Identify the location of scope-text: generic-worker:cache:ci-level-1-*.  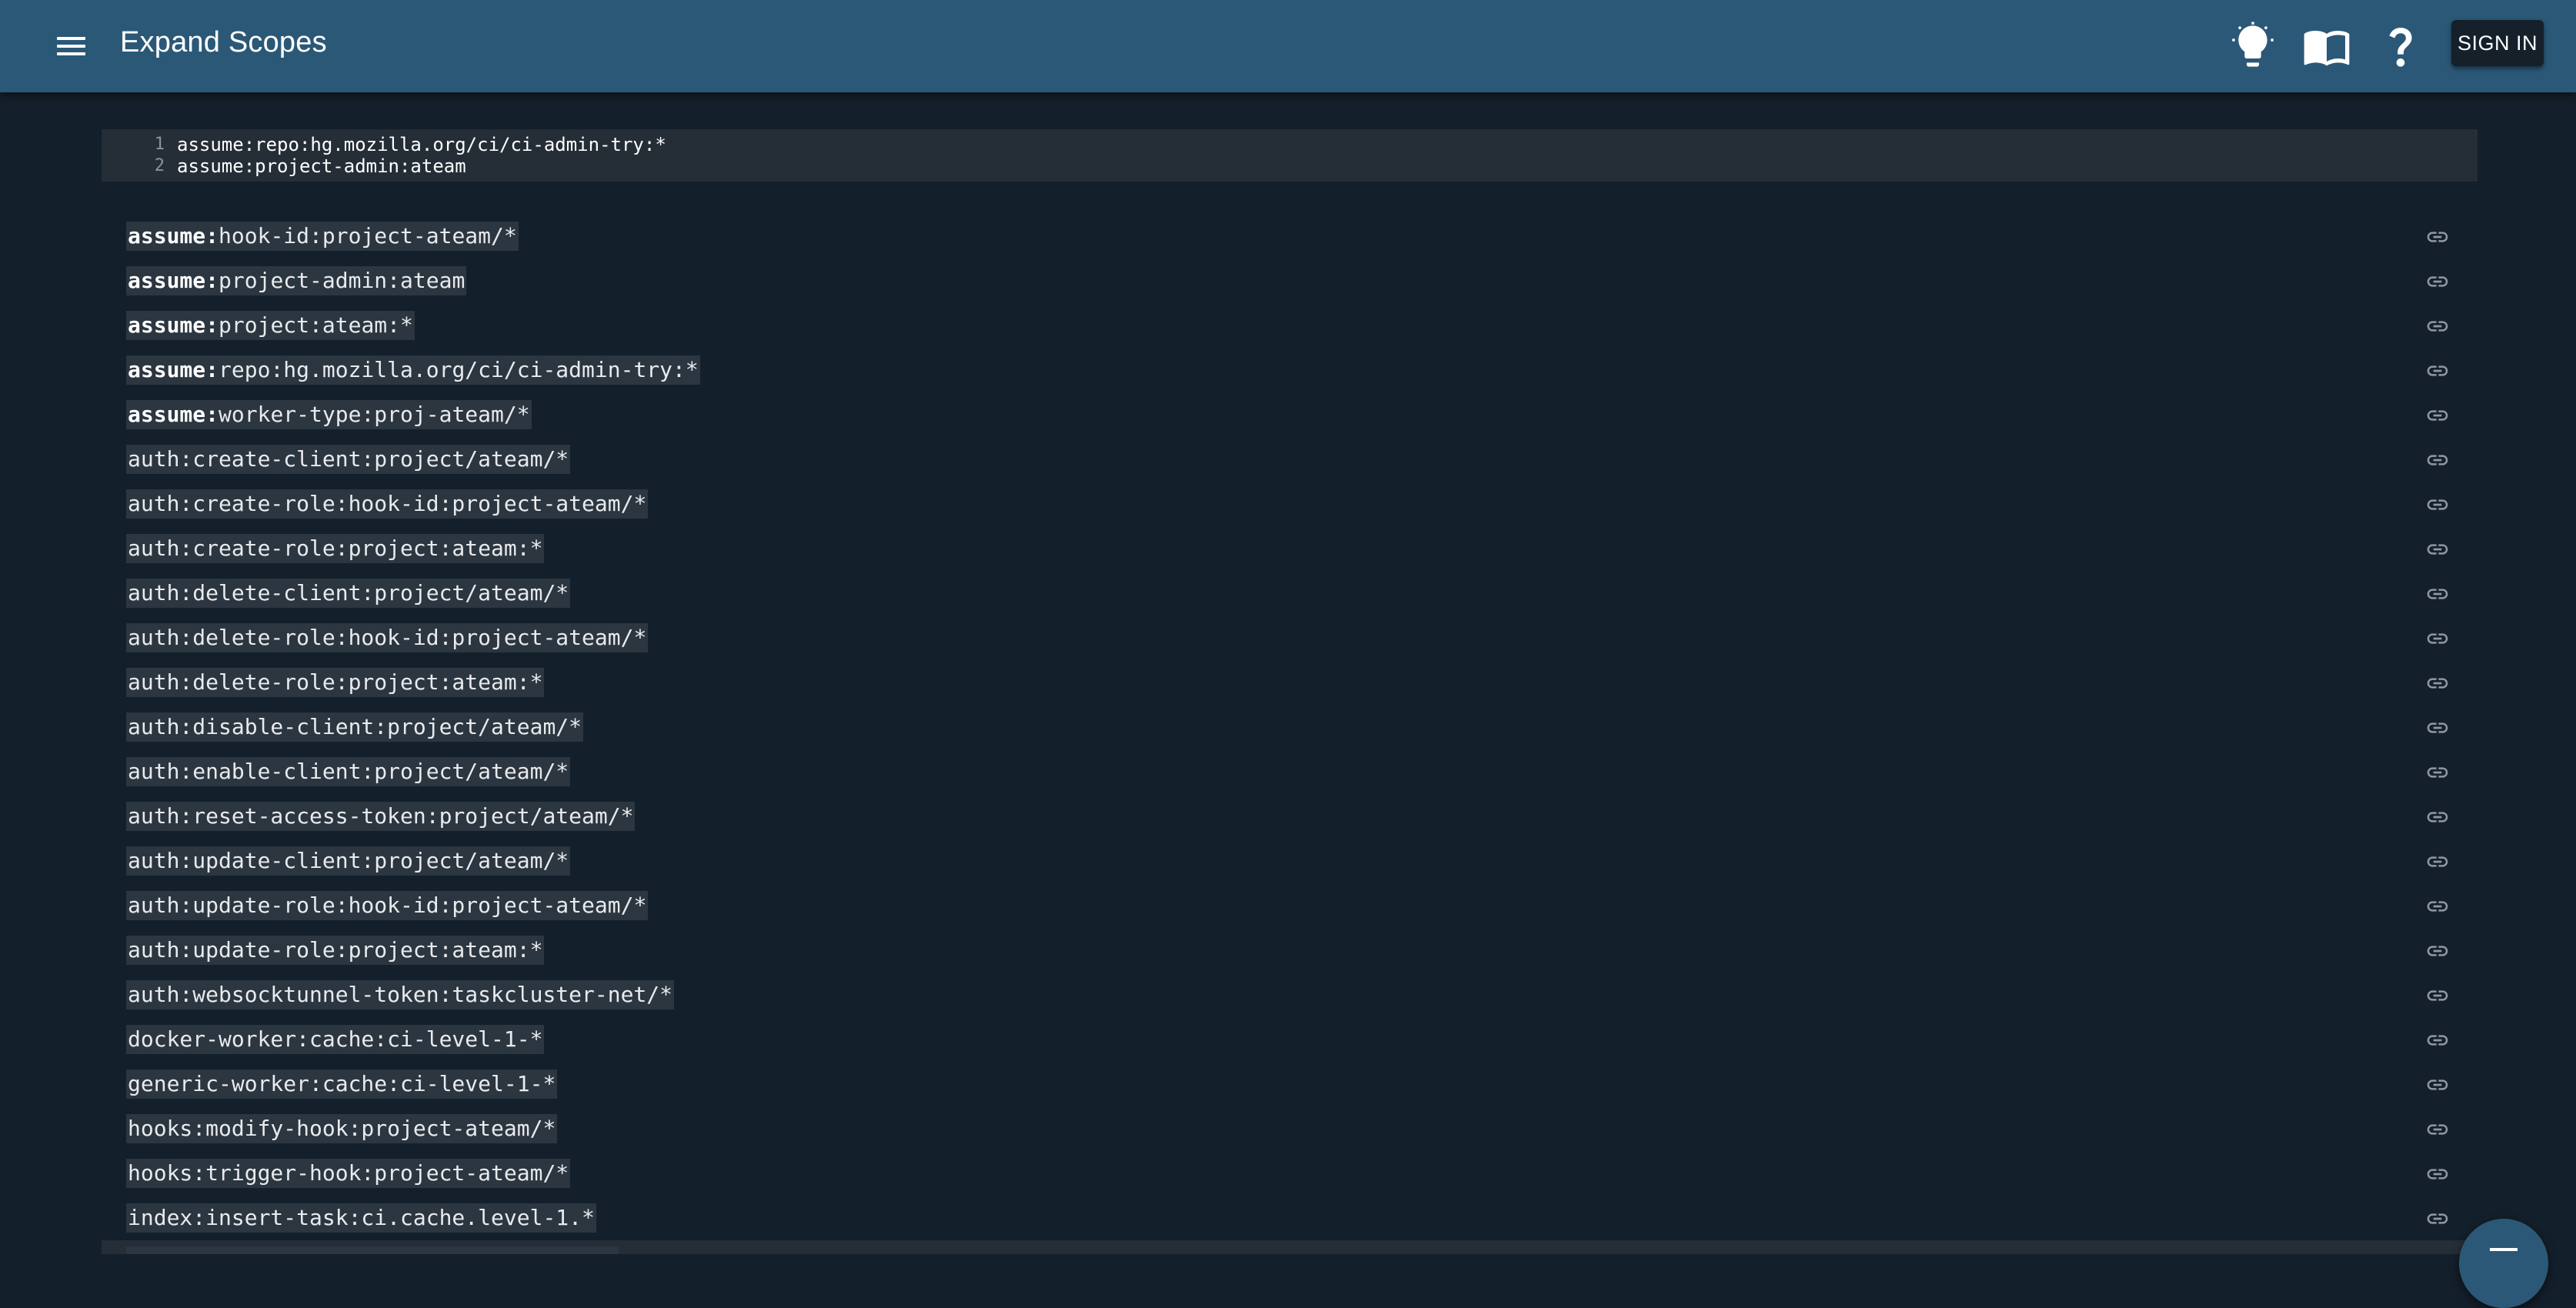
(342, 1084).